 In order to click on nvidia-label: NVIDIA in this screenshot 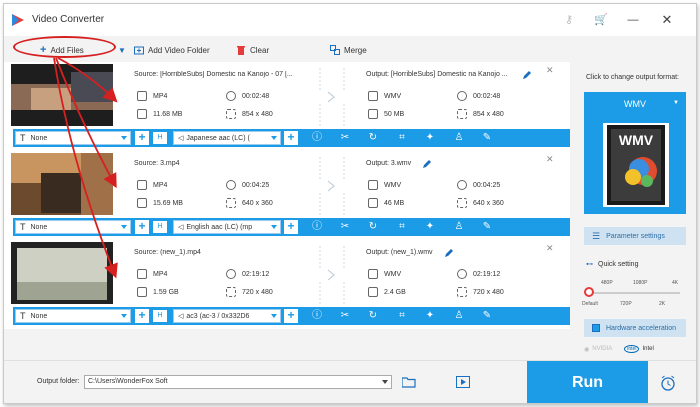, I will do `click(602, 349)`.